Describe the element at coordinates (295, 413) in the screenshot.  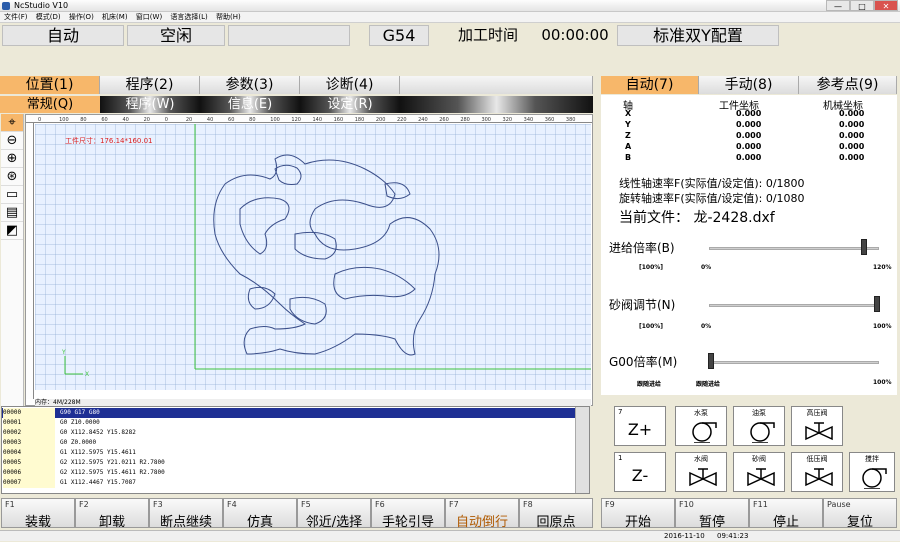
I see `gcode-line: 00000 G90 G17 G80` at that location.